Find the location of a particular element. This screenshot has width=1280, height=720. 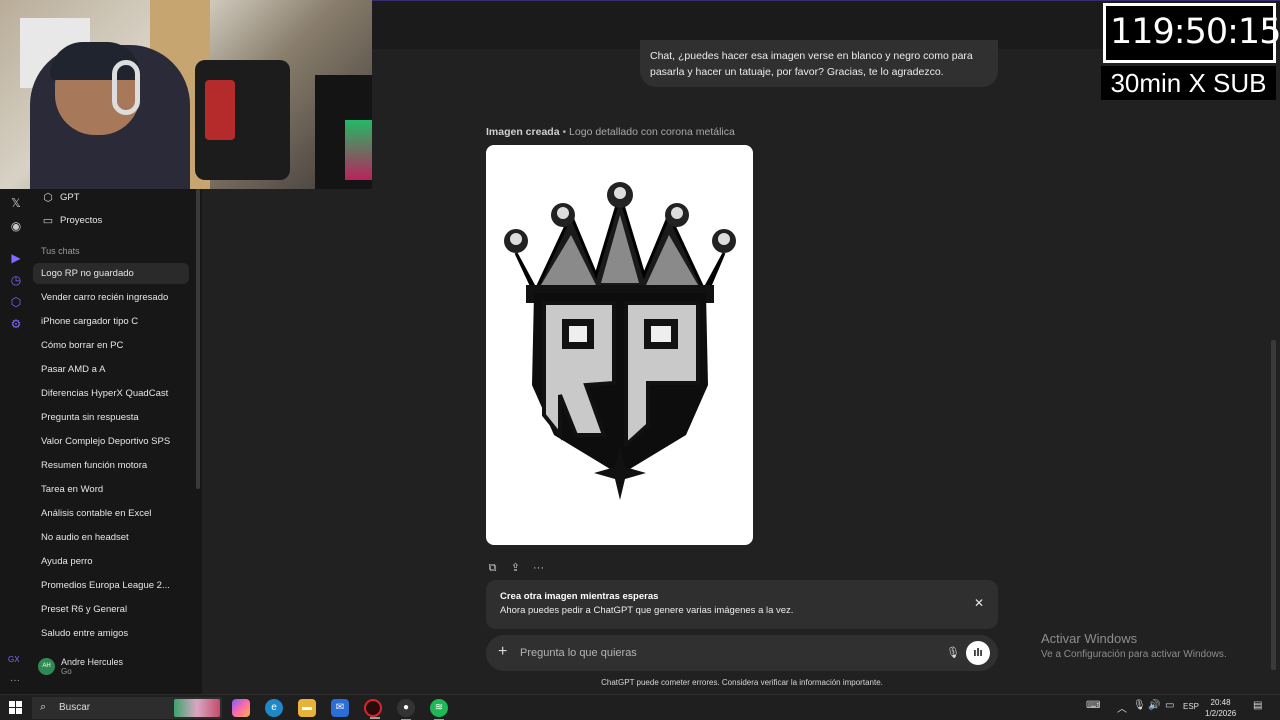

discord-icon: ◉ is located at coordinates (16, 226).